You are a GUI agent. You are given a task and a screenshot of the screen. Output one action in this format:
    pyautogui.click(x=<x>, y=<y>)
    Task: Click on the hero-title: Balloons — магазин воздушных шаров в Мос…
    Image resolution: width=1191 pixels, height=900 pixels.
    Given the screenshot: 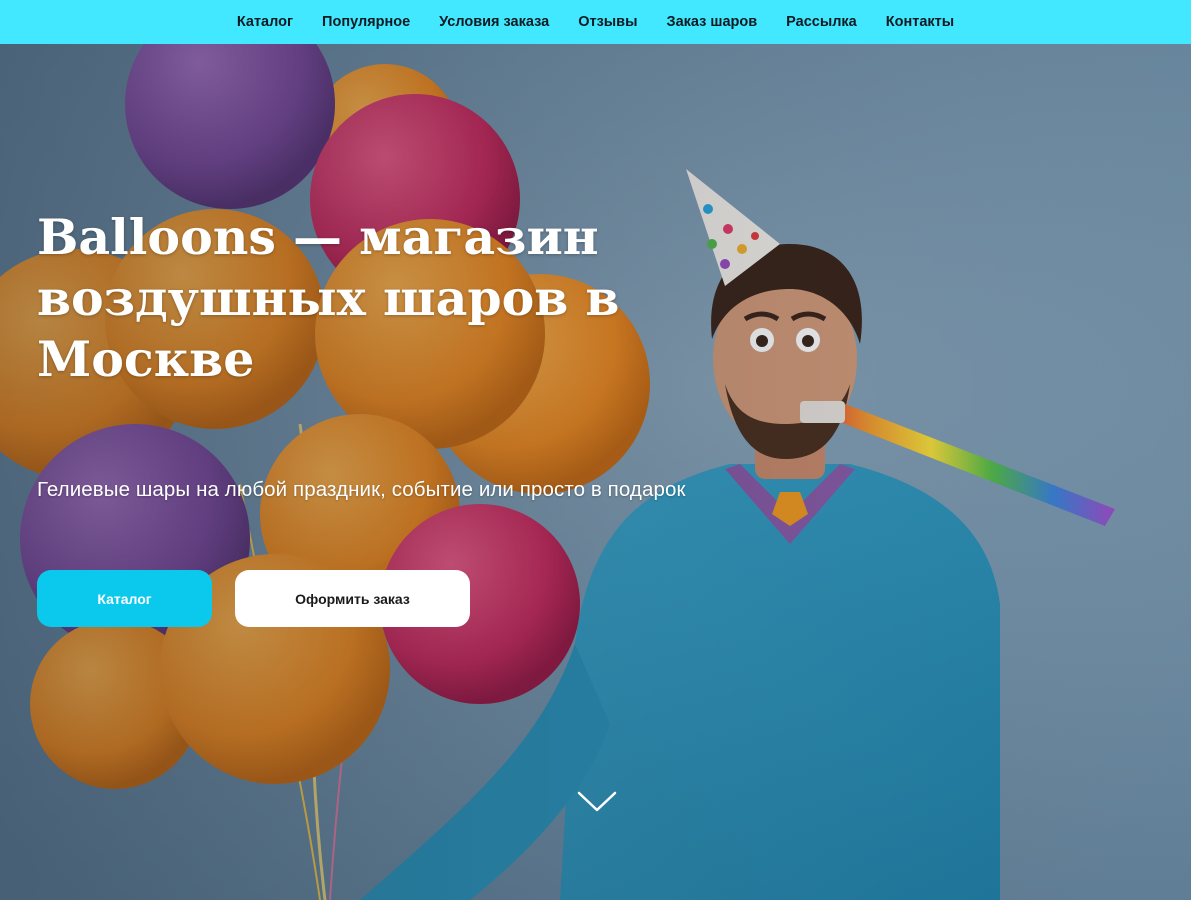 What is the action you would take?
    pyautogui.click(x=328, y=298)
    